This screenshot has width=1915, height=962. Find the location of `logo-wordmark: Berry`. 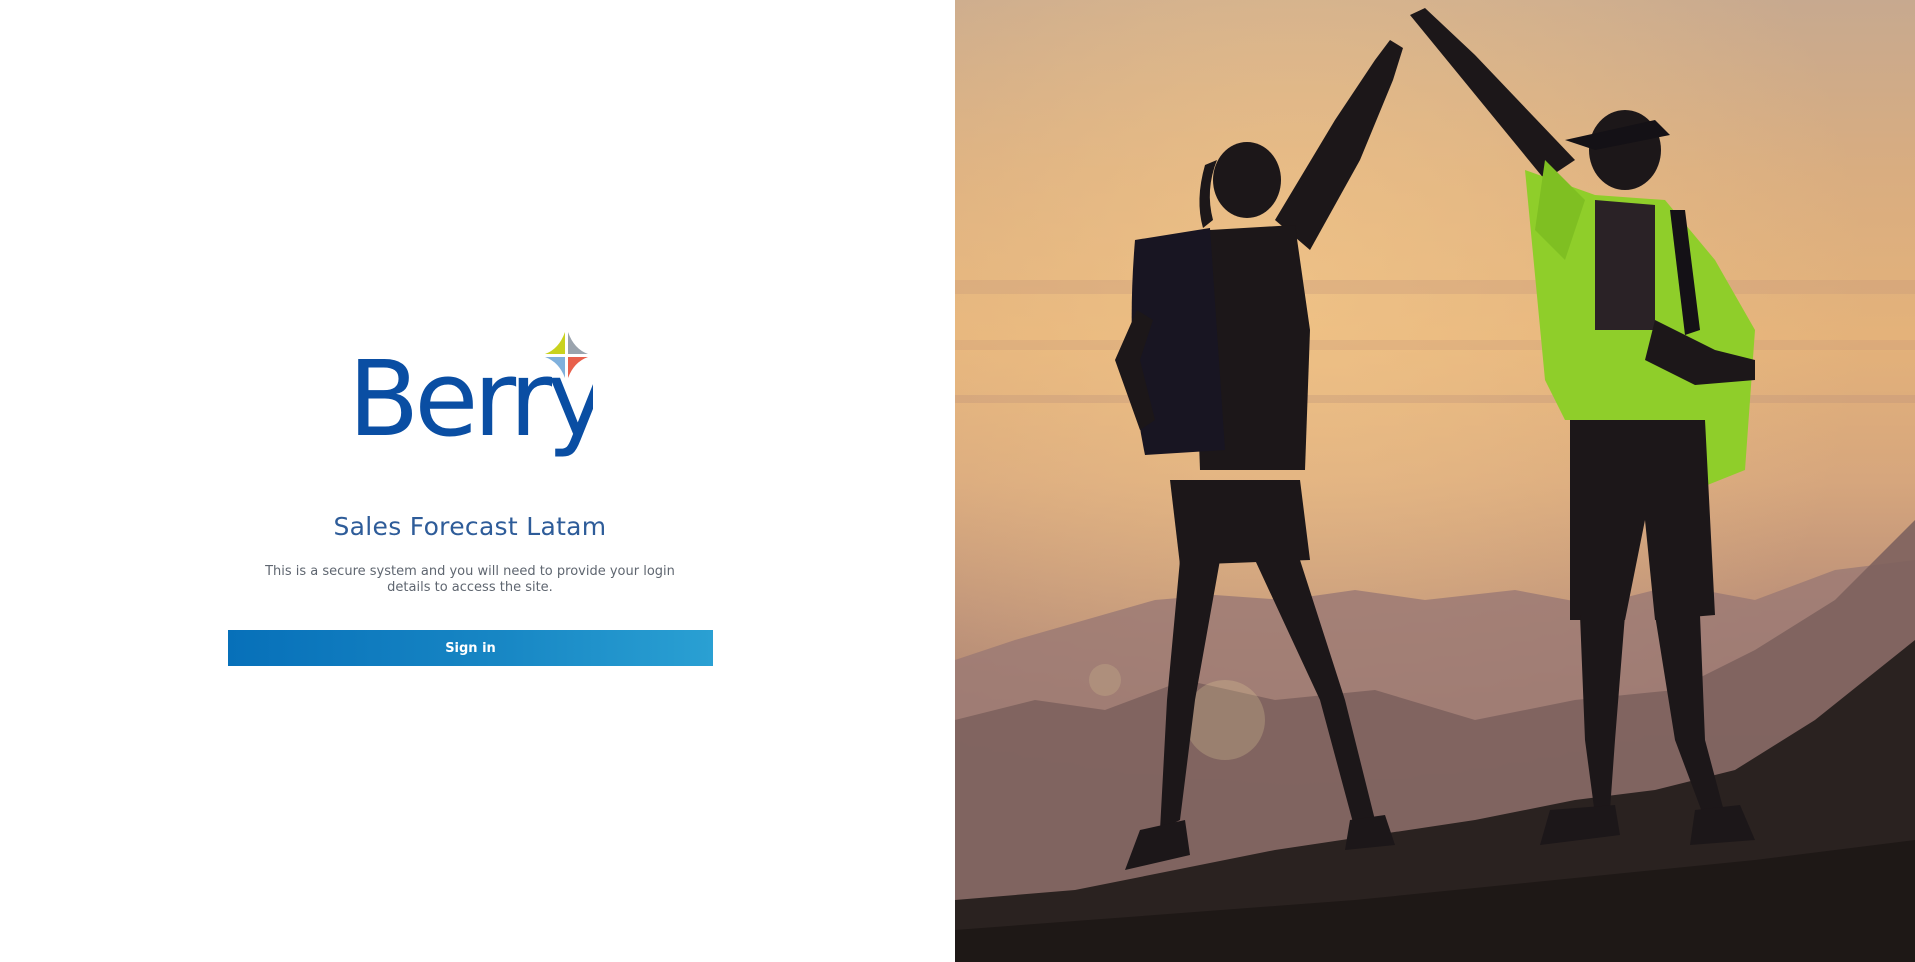

logo-wordmark: Berry is located at coordinates (470, 399).